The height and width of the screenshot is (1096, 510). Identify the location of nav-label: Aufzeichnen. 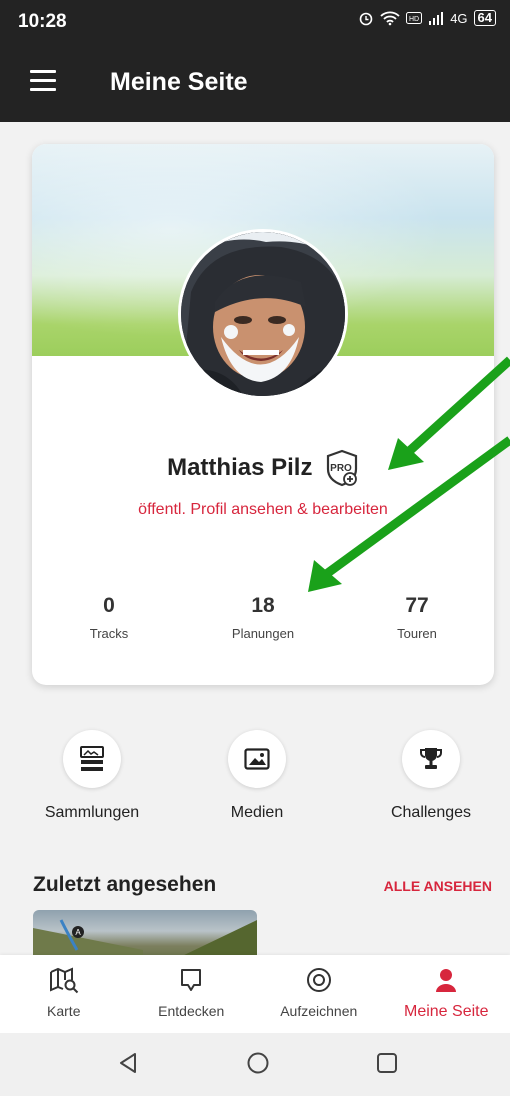
(319, 1011).